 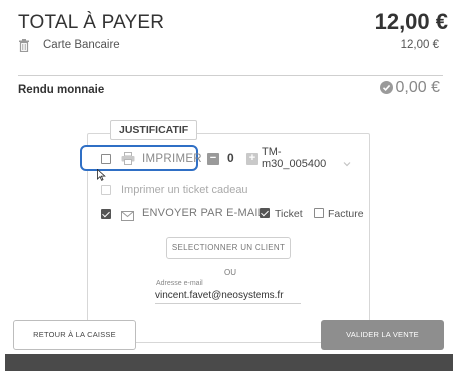 I want to click on change-amount: 0,00 €, so click(x=417, y=87).